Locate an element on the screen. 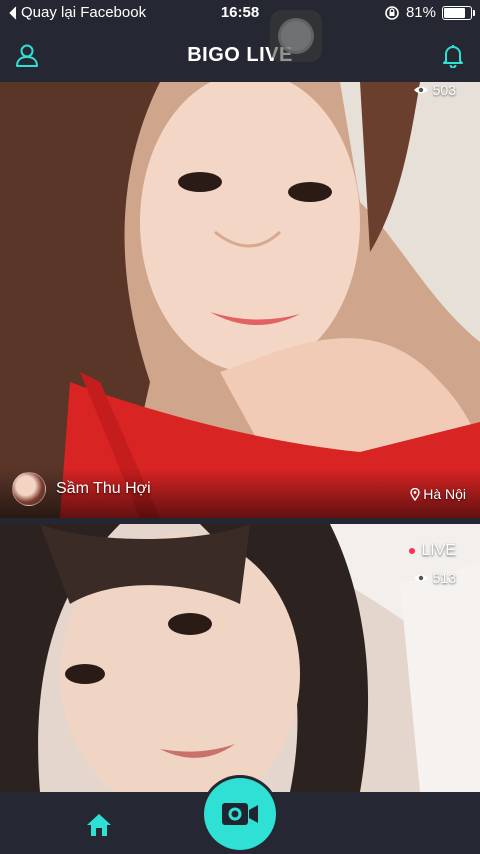 Image resolution: width=480 pixels, height=854 pixels. nav-bar: BIGO LIVE is located at coordinates (240, 55).